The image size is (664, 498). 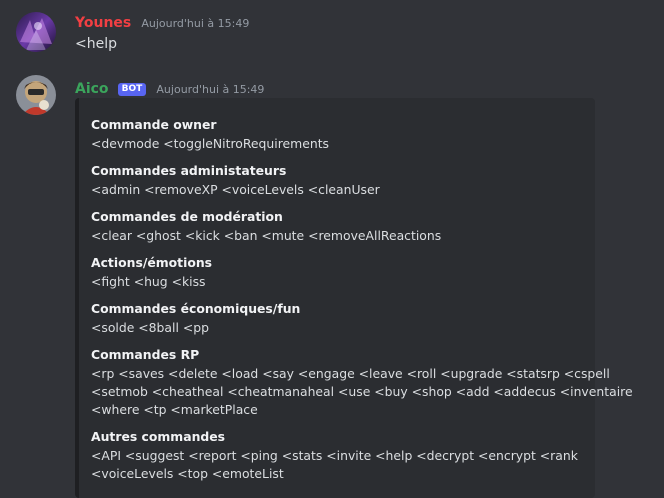 I want to click on message-header: Aico BOT Aujourd'hui à 15:49, so click(x=169, y=87).